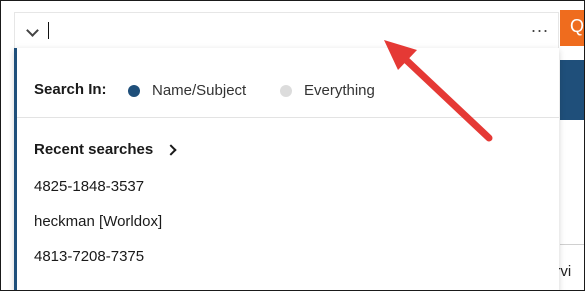 Image resolution: width=587 pixels, height=293 pixels. I want to click on chevron-right-icon, so click(171, 149).